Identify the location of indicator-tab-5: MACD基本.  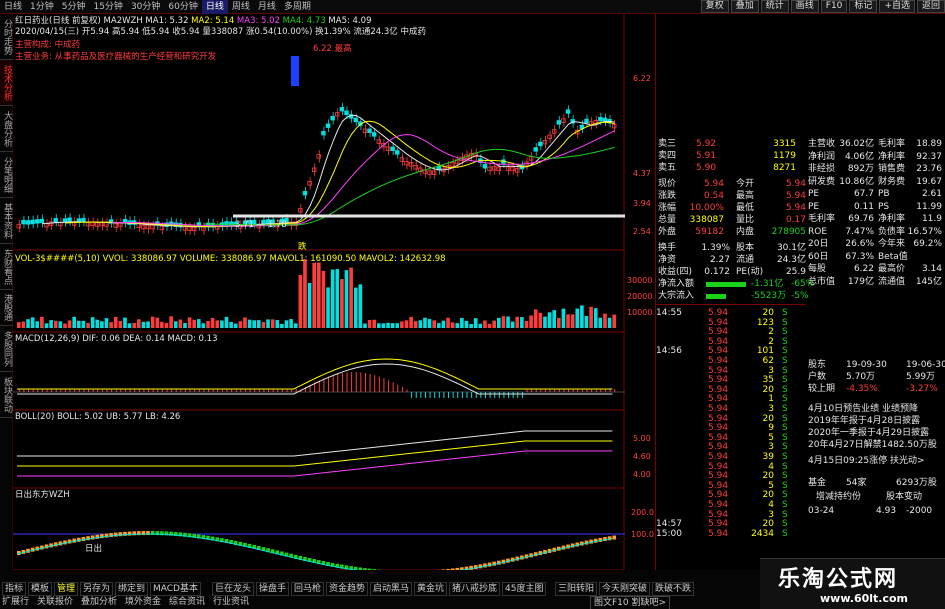
(175, 589).